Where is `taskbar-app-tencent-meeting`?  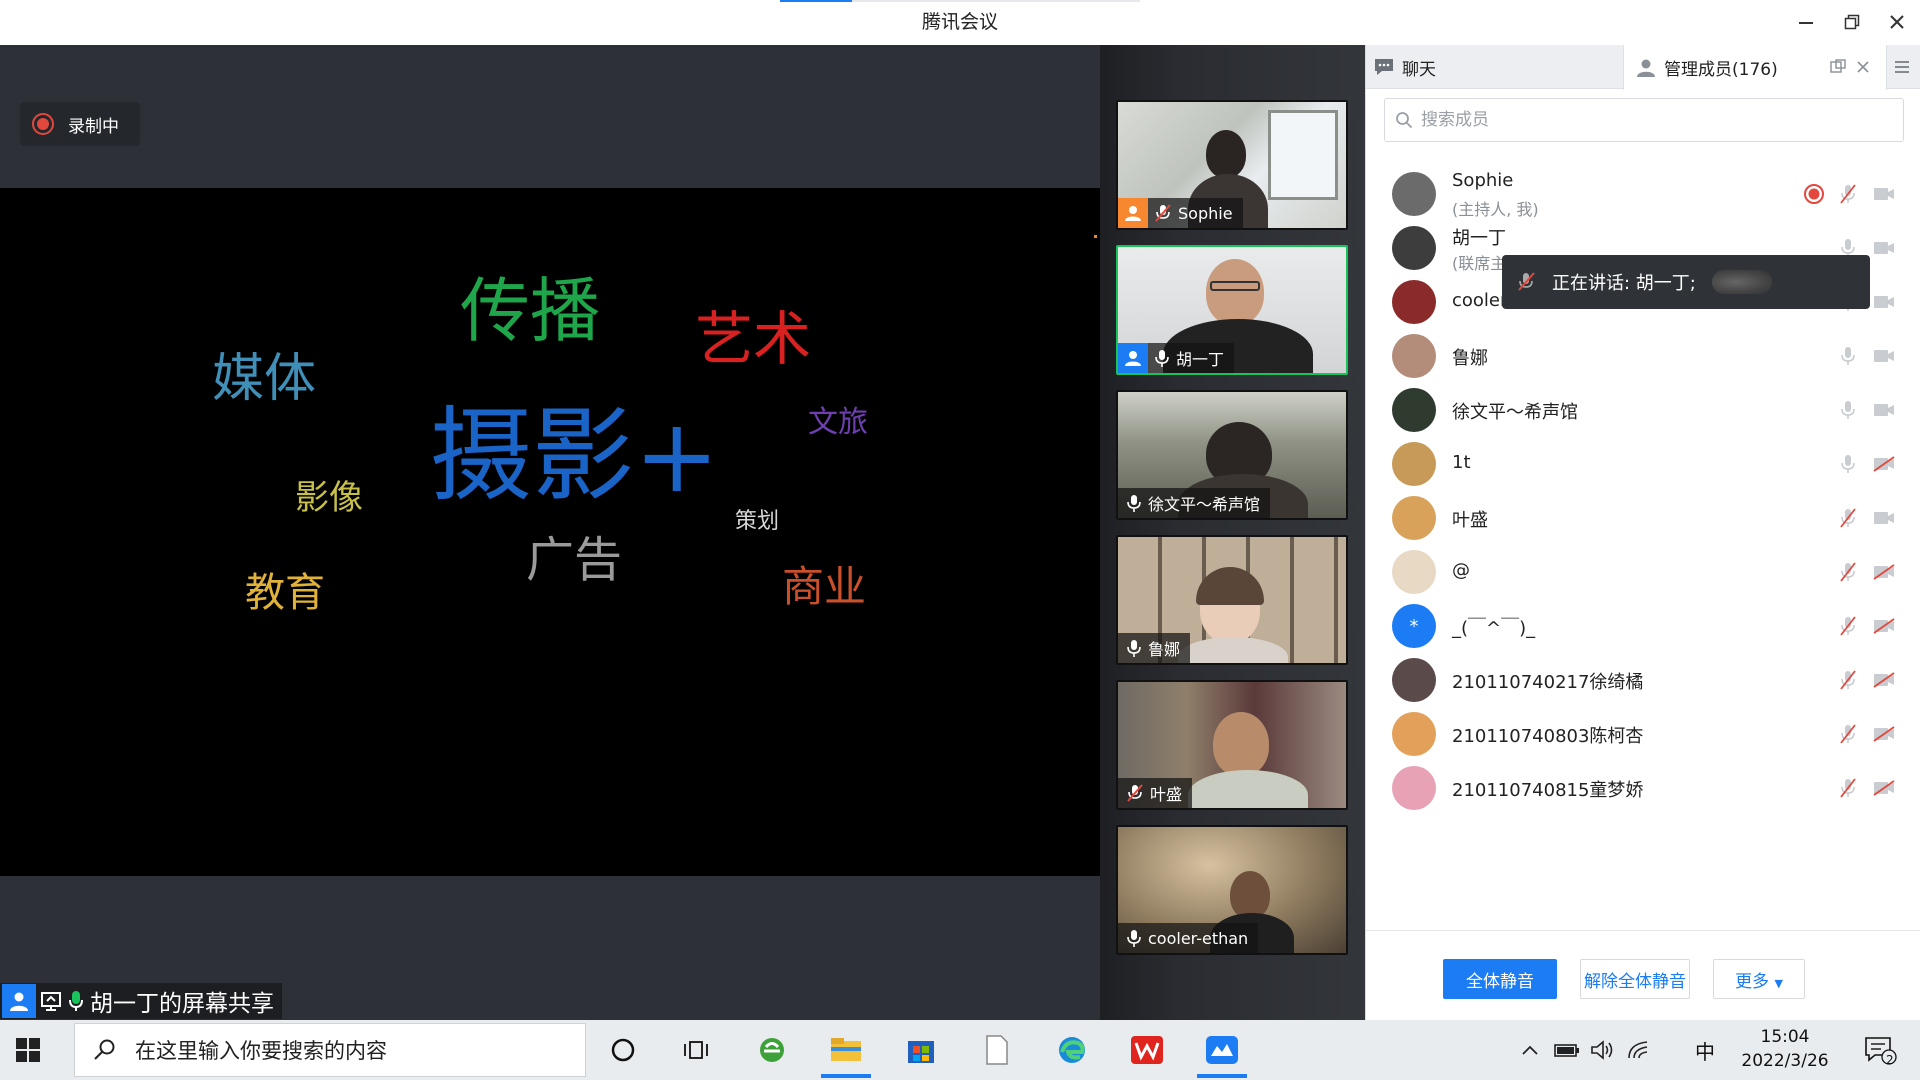 taskbar-app-tencent-meeting is located at coordinates (1222, 1052).